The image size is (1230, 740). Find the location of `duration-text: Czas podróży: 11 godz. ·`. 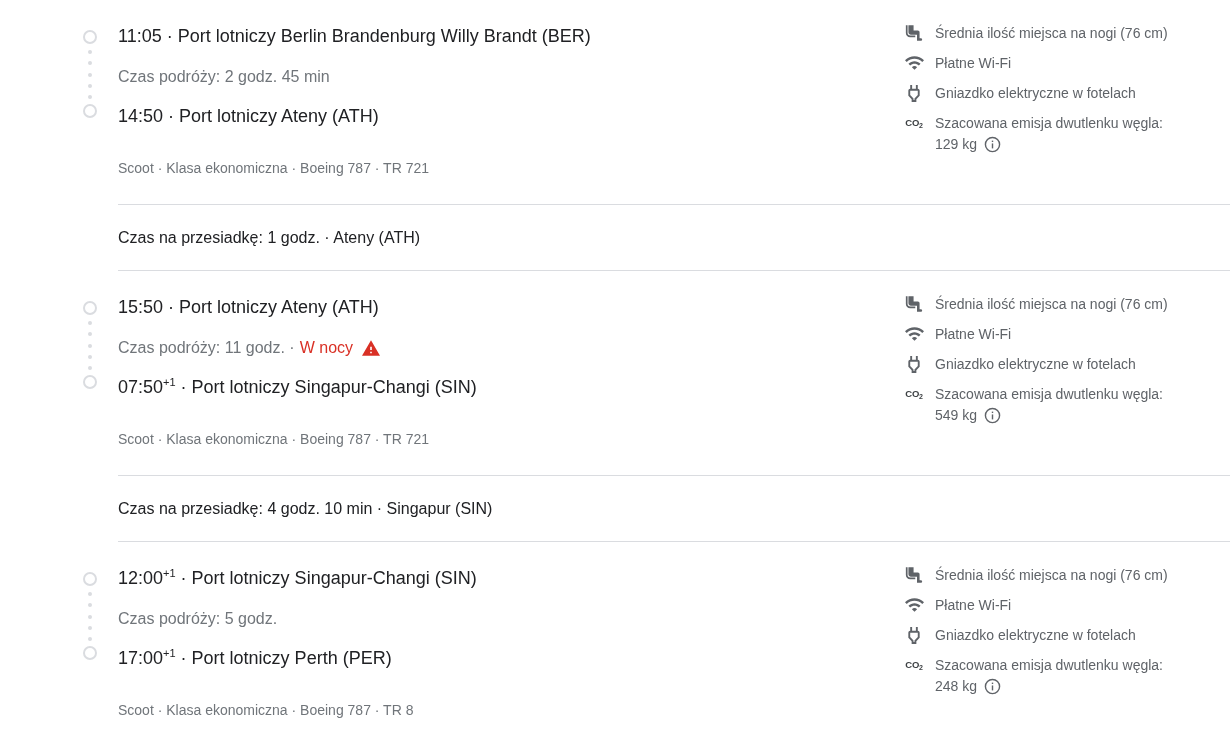

duration-text: Czas podróży: 11 godz. · is located at coordinates (206, 348).